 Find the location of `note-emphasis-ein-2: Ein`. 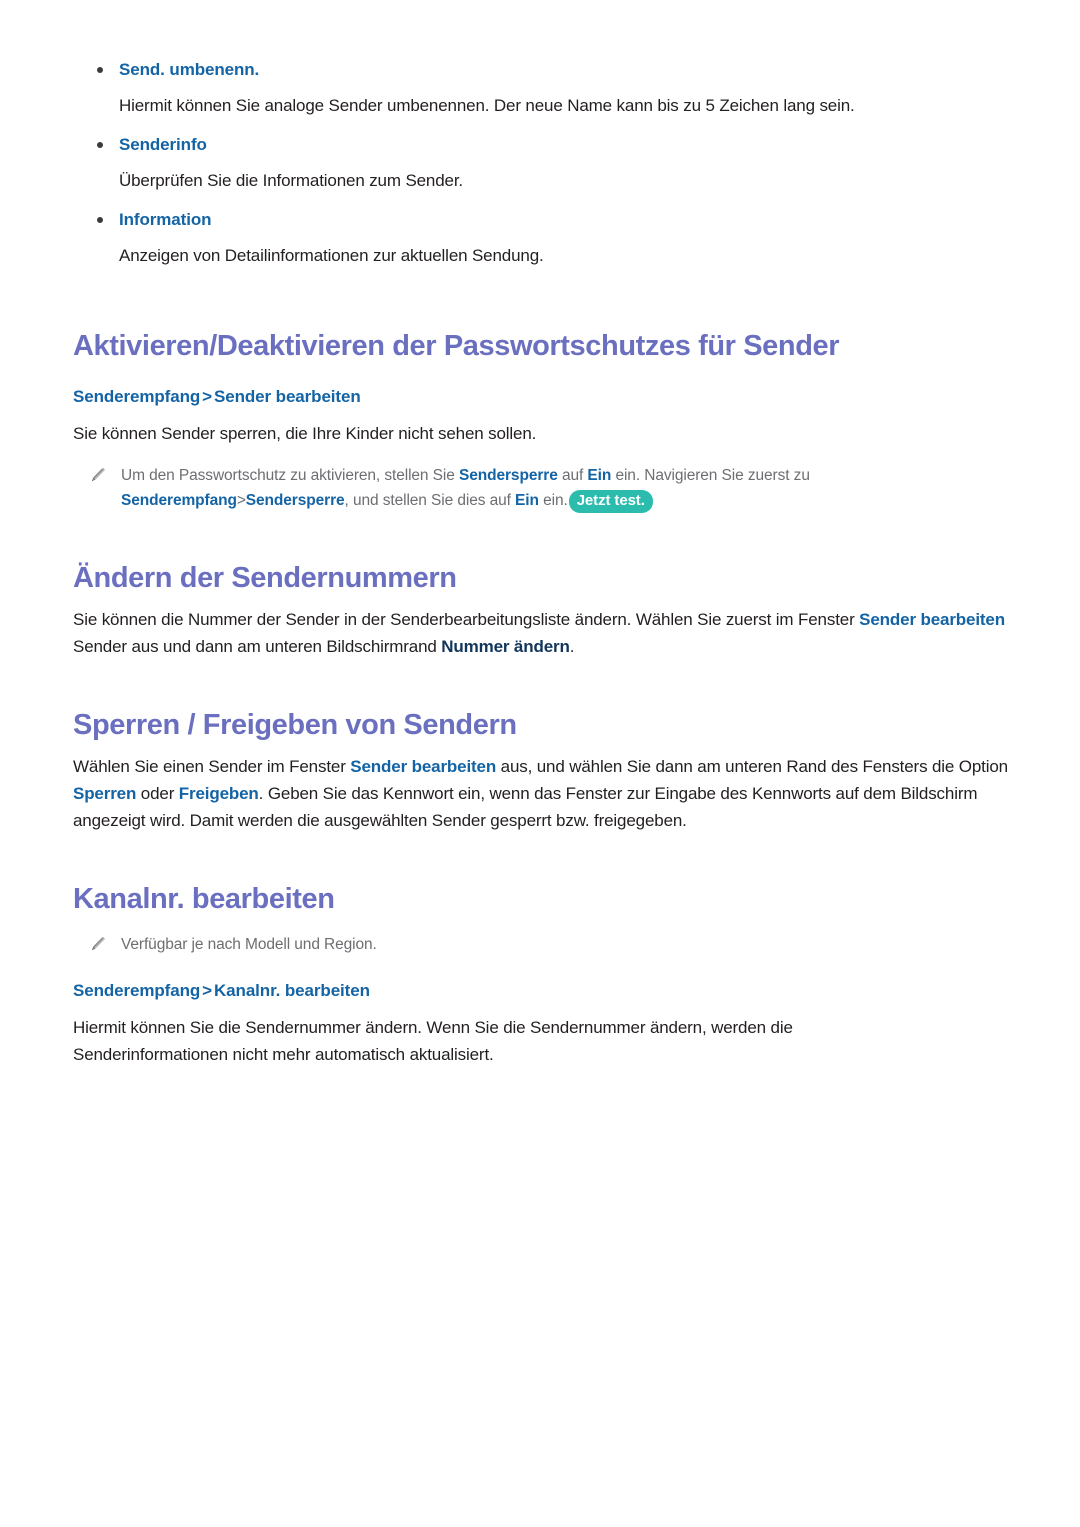

note-emphasis-ein-2: Ein is located at coordinates (527, 500).